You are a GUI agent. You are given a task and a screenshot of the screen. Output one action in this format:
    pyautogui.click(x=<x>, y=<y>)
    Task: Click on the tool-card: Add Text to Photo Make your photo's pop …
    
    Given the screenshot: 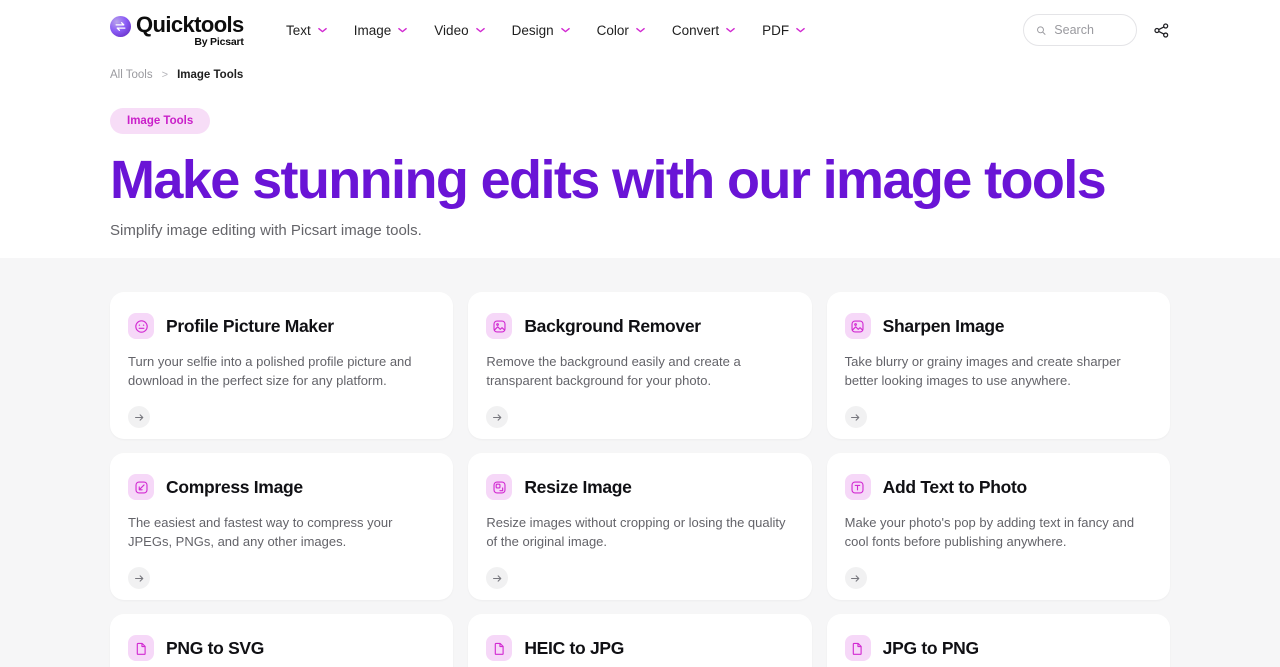 What is the action you would take?
    pyautogui.click(x=998, y=526)
    